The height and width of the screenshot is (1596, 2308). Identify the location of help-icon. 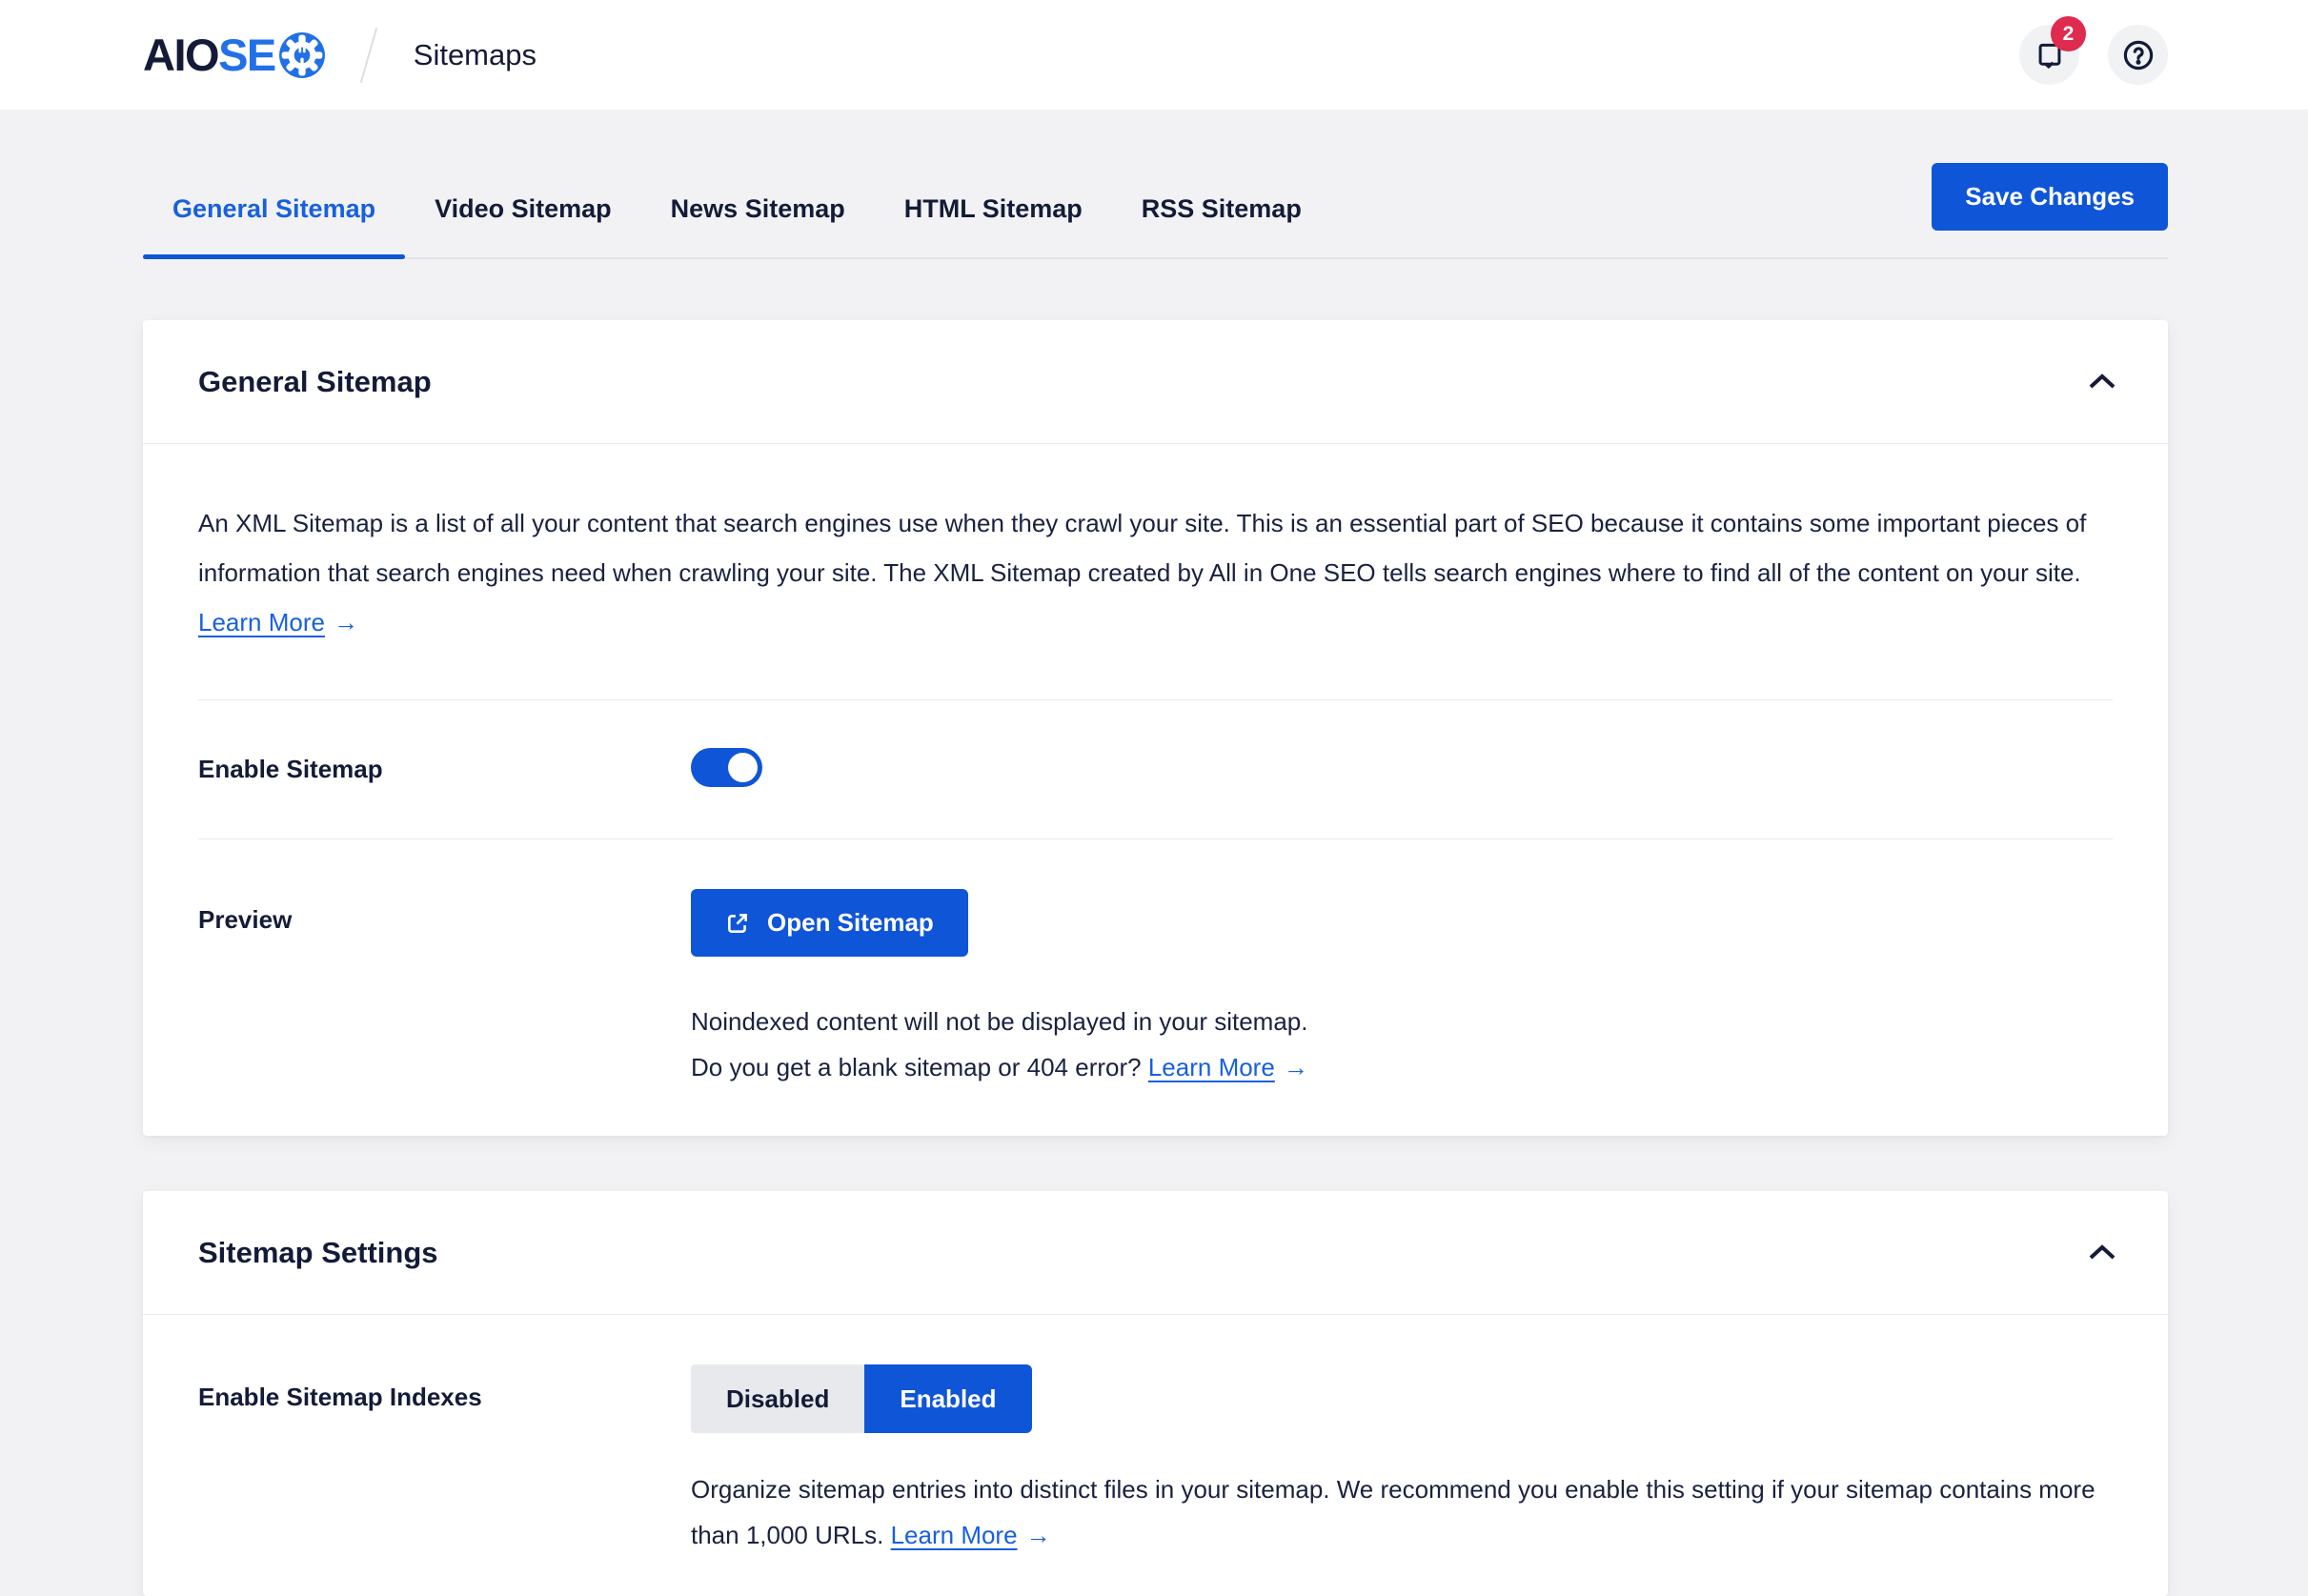
(2138, 55).